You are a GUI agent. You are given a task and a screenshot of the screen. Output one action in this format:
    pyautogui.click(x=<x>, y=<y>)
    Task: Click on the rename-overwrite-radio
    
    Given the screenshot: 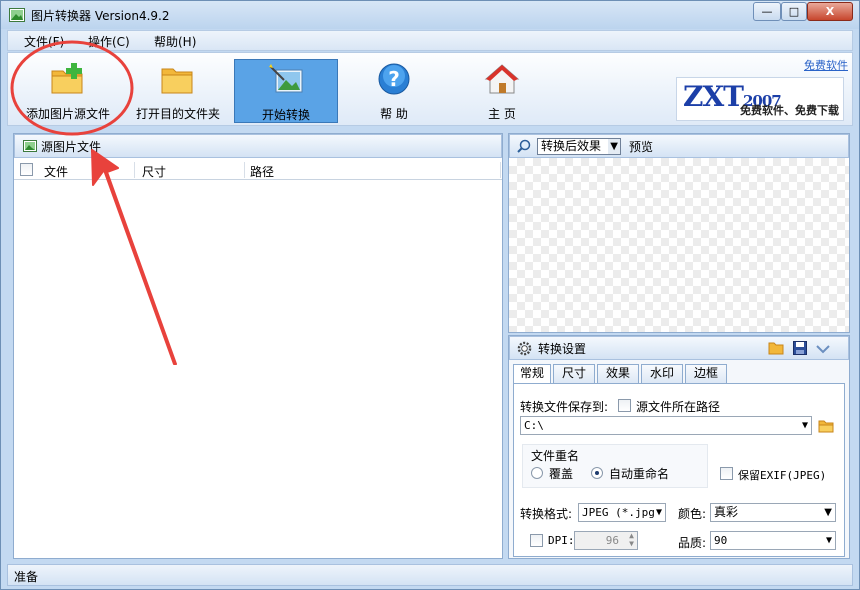 What is the action you would take?
    pyautogui.click(x=537, y=473)
    